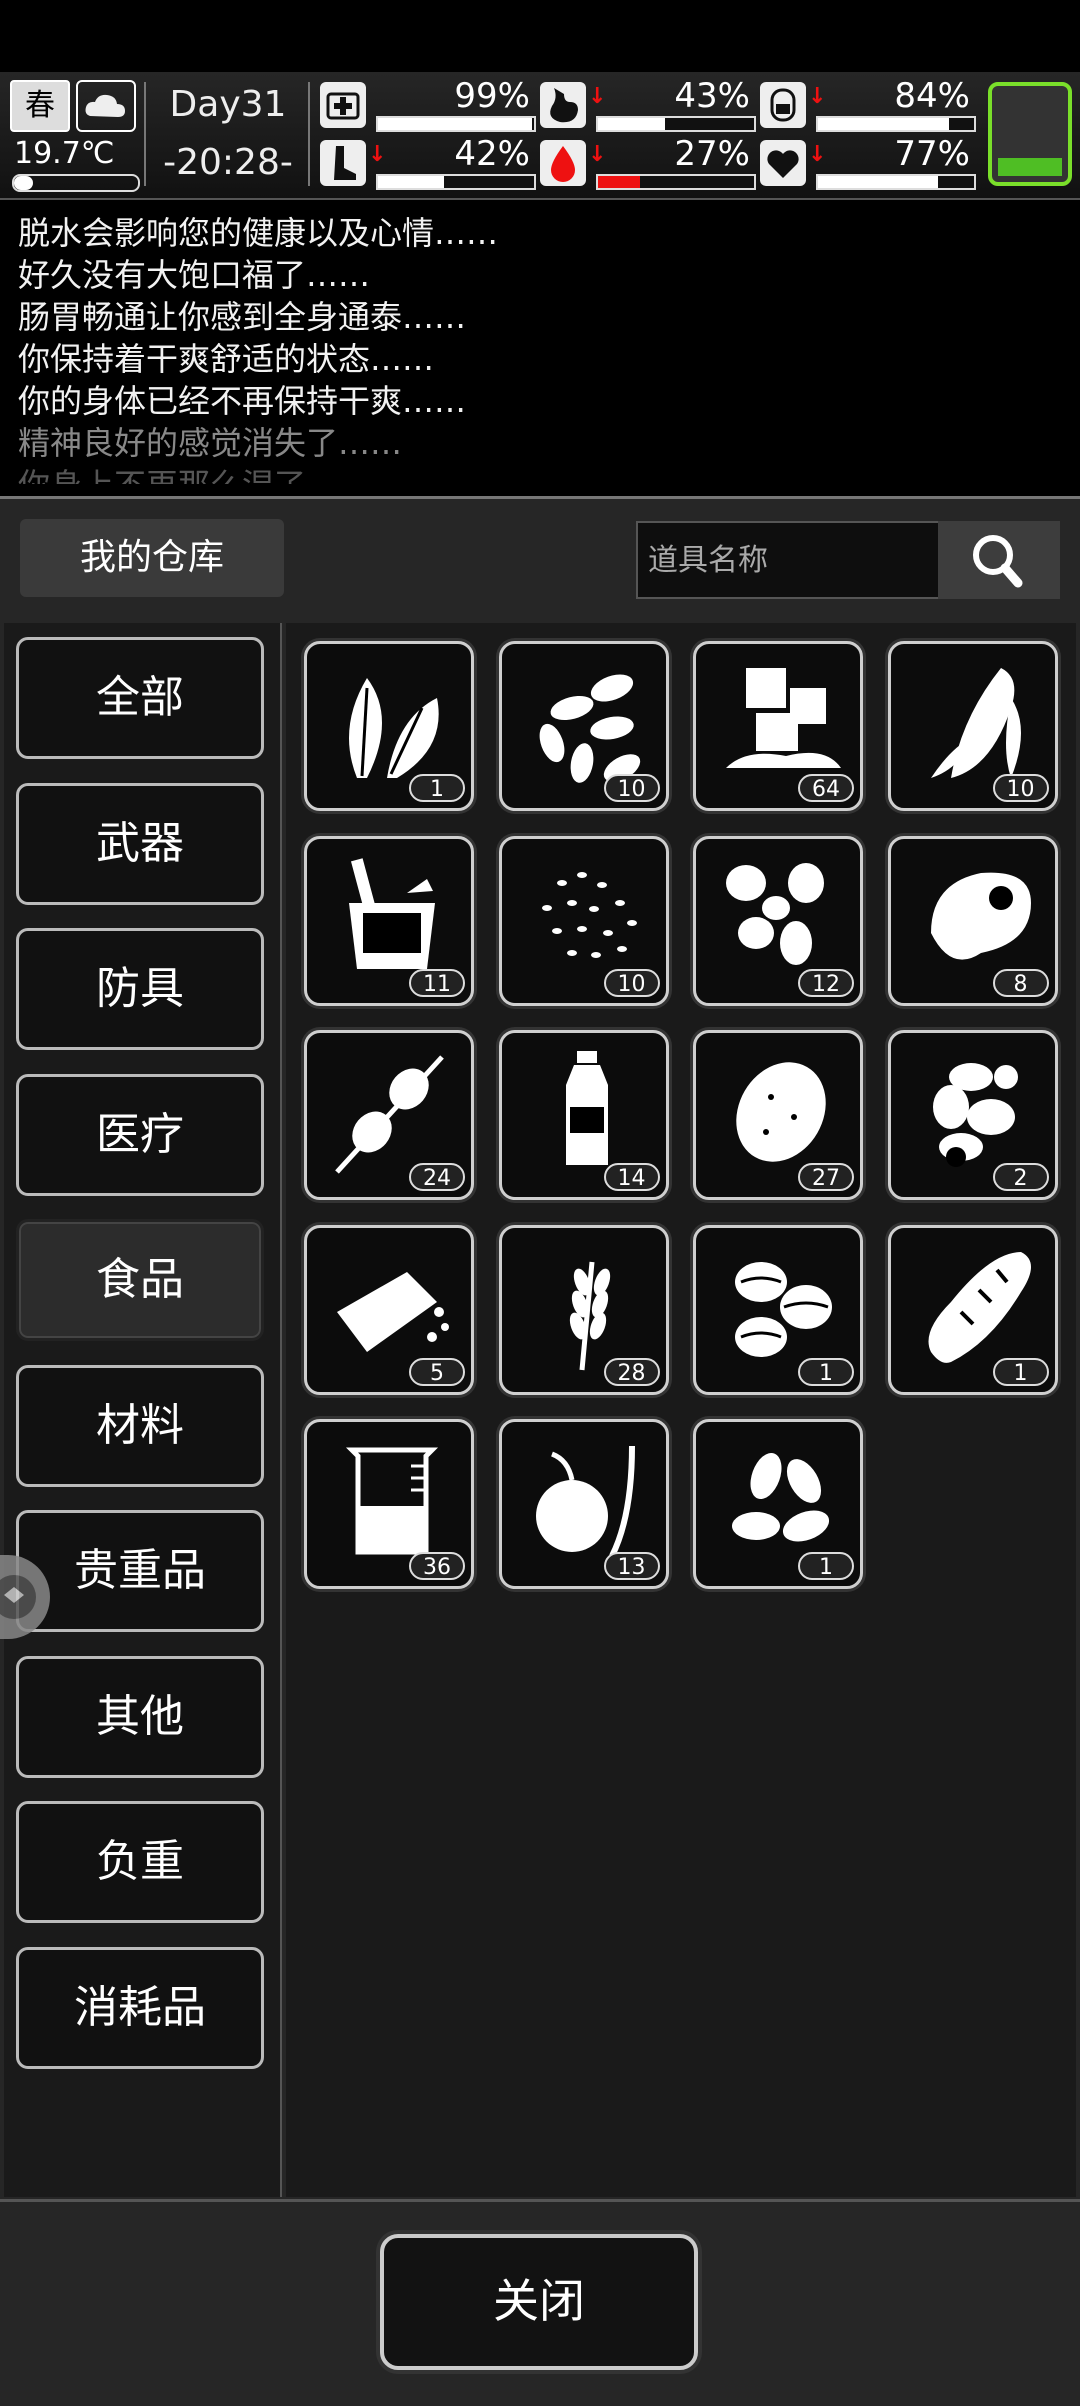  Describe the element at coordinates (389, 1504) in the screenshot. I see `item-slot: 36` at that location.